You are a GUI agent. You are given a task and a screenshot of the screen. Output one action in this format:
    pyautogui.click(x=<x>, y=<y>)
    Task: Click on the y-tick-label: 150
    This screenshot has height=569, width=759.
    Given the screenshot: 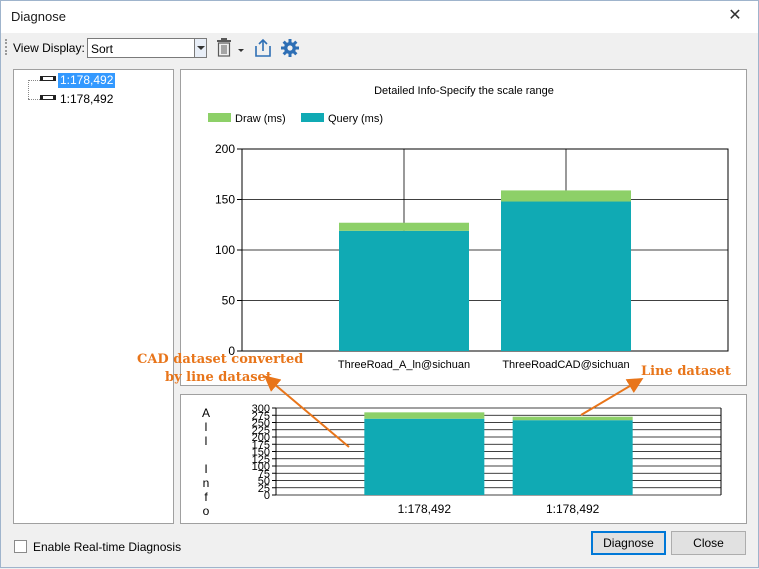 What is the action you would take?
    pyautogui.click(x=225, y=200)
    